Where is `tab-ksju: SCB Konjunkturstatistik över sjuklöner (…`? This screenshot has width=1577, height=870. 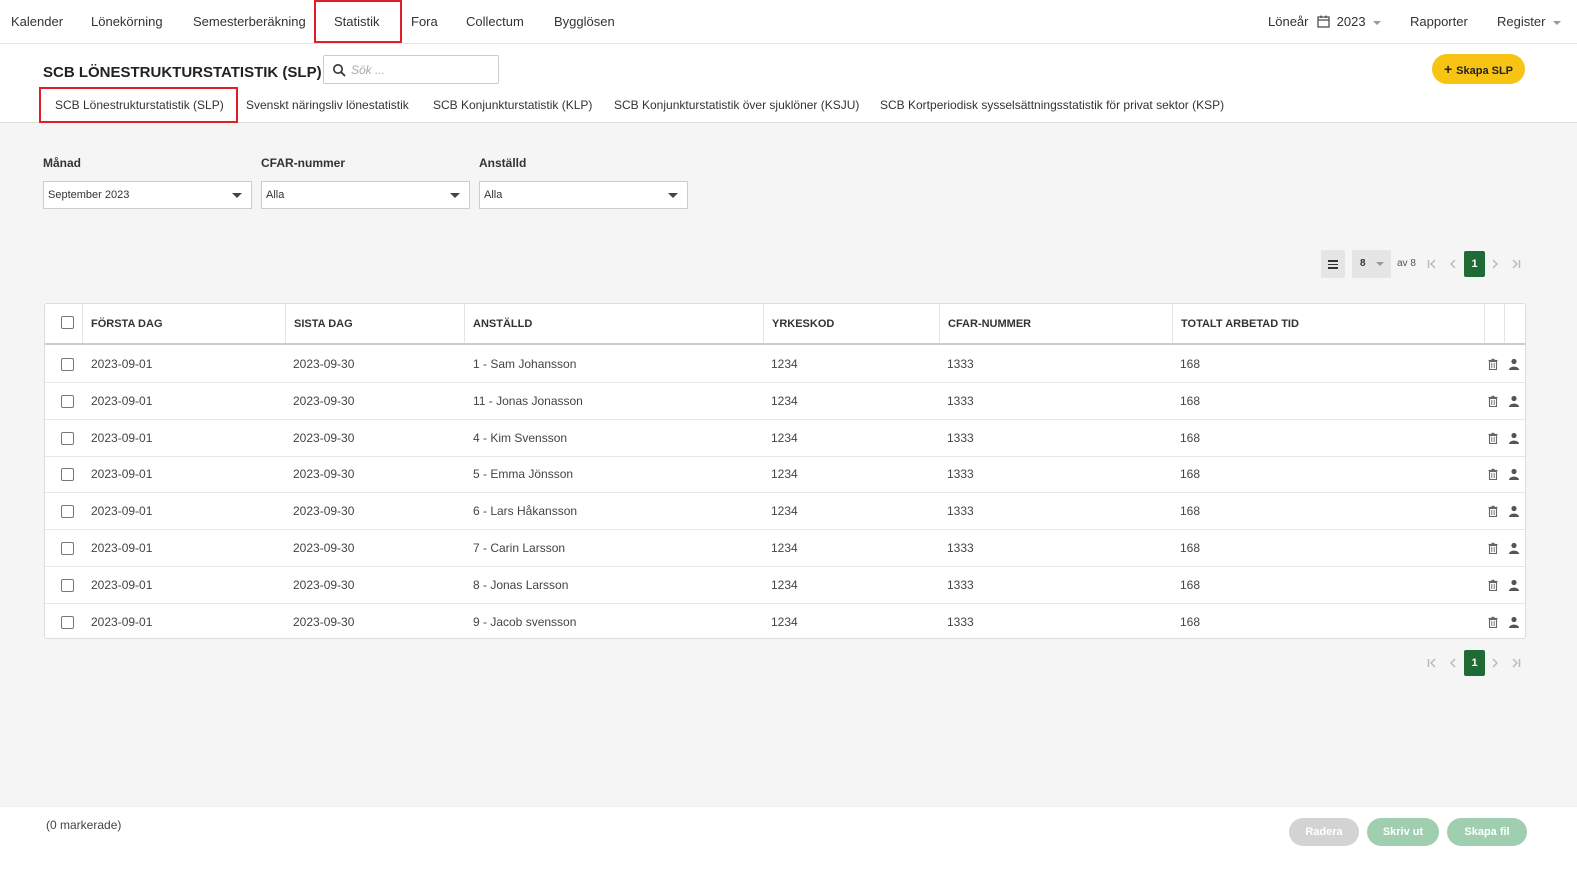 tab-ksju: SCB Konjunkturstatistik över sjuklöner (… is located at coordinates (736, 105).